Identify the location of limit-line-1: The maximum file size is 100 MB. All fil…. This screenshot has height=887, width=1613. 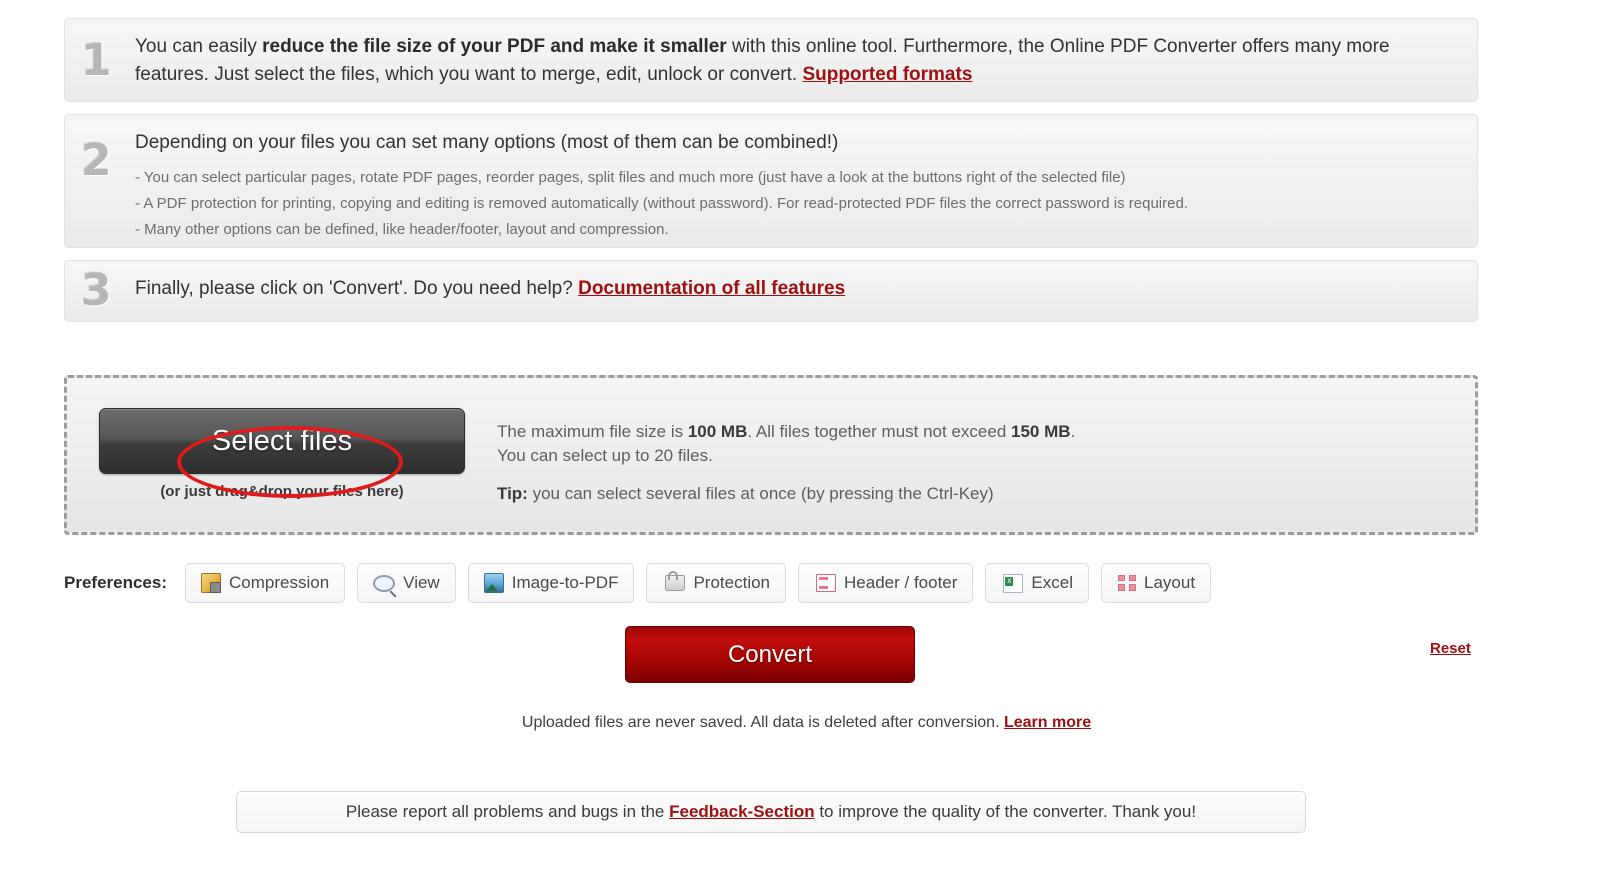
(786, 432).